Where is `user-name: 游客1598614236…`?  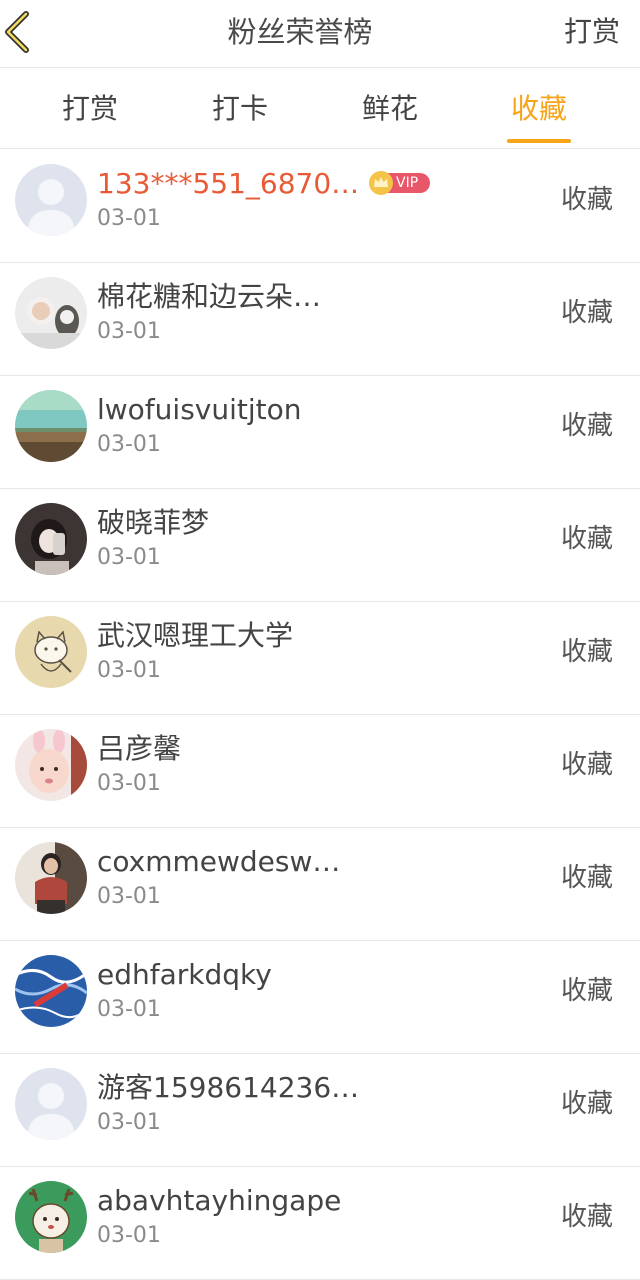
user-name: 游客1598614236… is located at coordinates (228, 1087).